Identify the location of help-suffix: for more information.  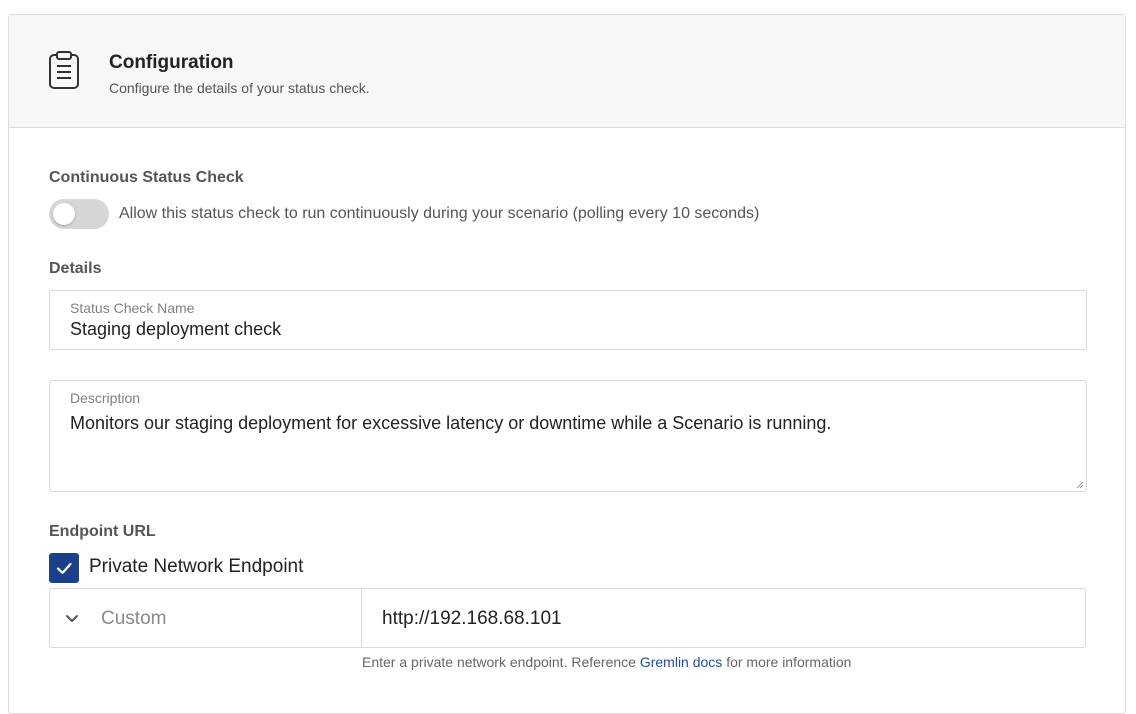
(789, 662).